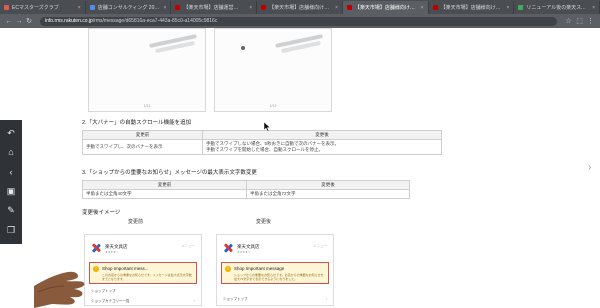 The height and width of the screenshot is (308, 600). I want to click on forward-icon: →, so click(19, 21).